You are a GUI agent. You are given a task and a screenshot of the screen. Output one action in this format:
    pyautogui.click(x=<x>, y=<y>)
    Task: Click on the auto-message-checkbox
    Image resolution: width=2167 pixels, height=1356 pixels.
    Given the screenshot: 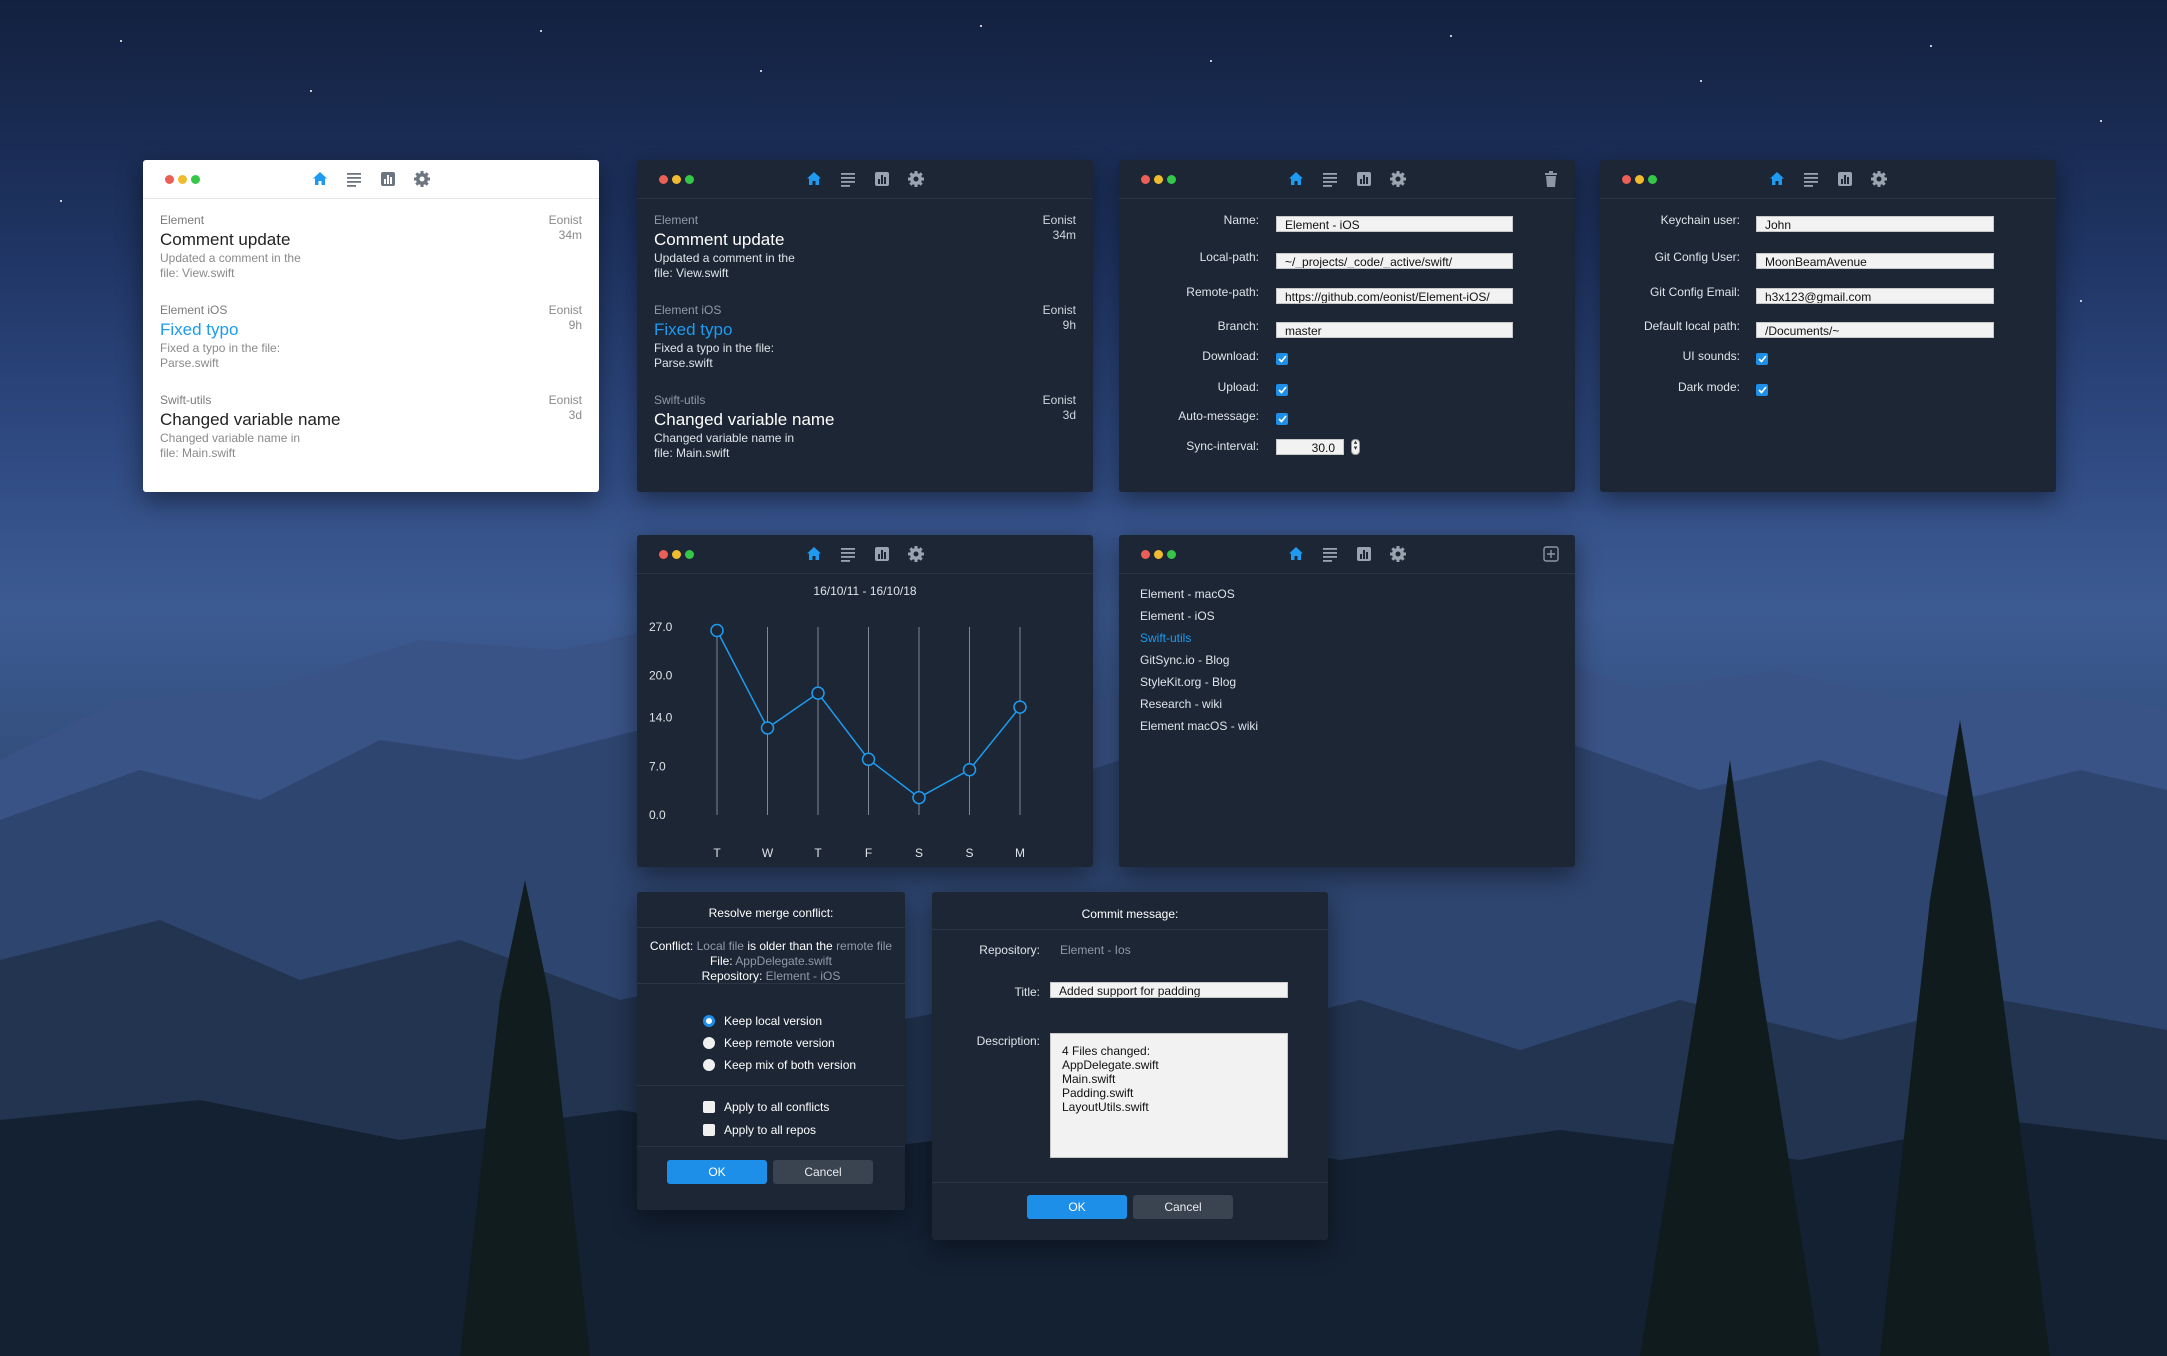 What is the action you would take?
    pyautogui.click(x=1282, y=419)
    